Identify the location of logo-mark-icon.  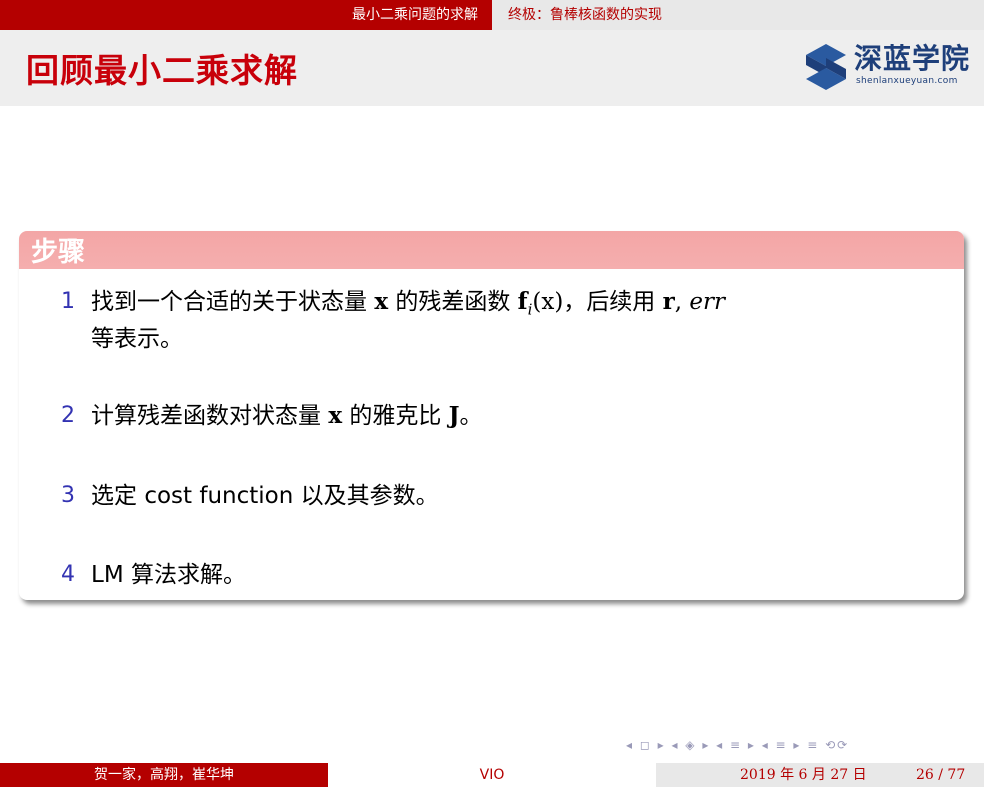
(826, 67).